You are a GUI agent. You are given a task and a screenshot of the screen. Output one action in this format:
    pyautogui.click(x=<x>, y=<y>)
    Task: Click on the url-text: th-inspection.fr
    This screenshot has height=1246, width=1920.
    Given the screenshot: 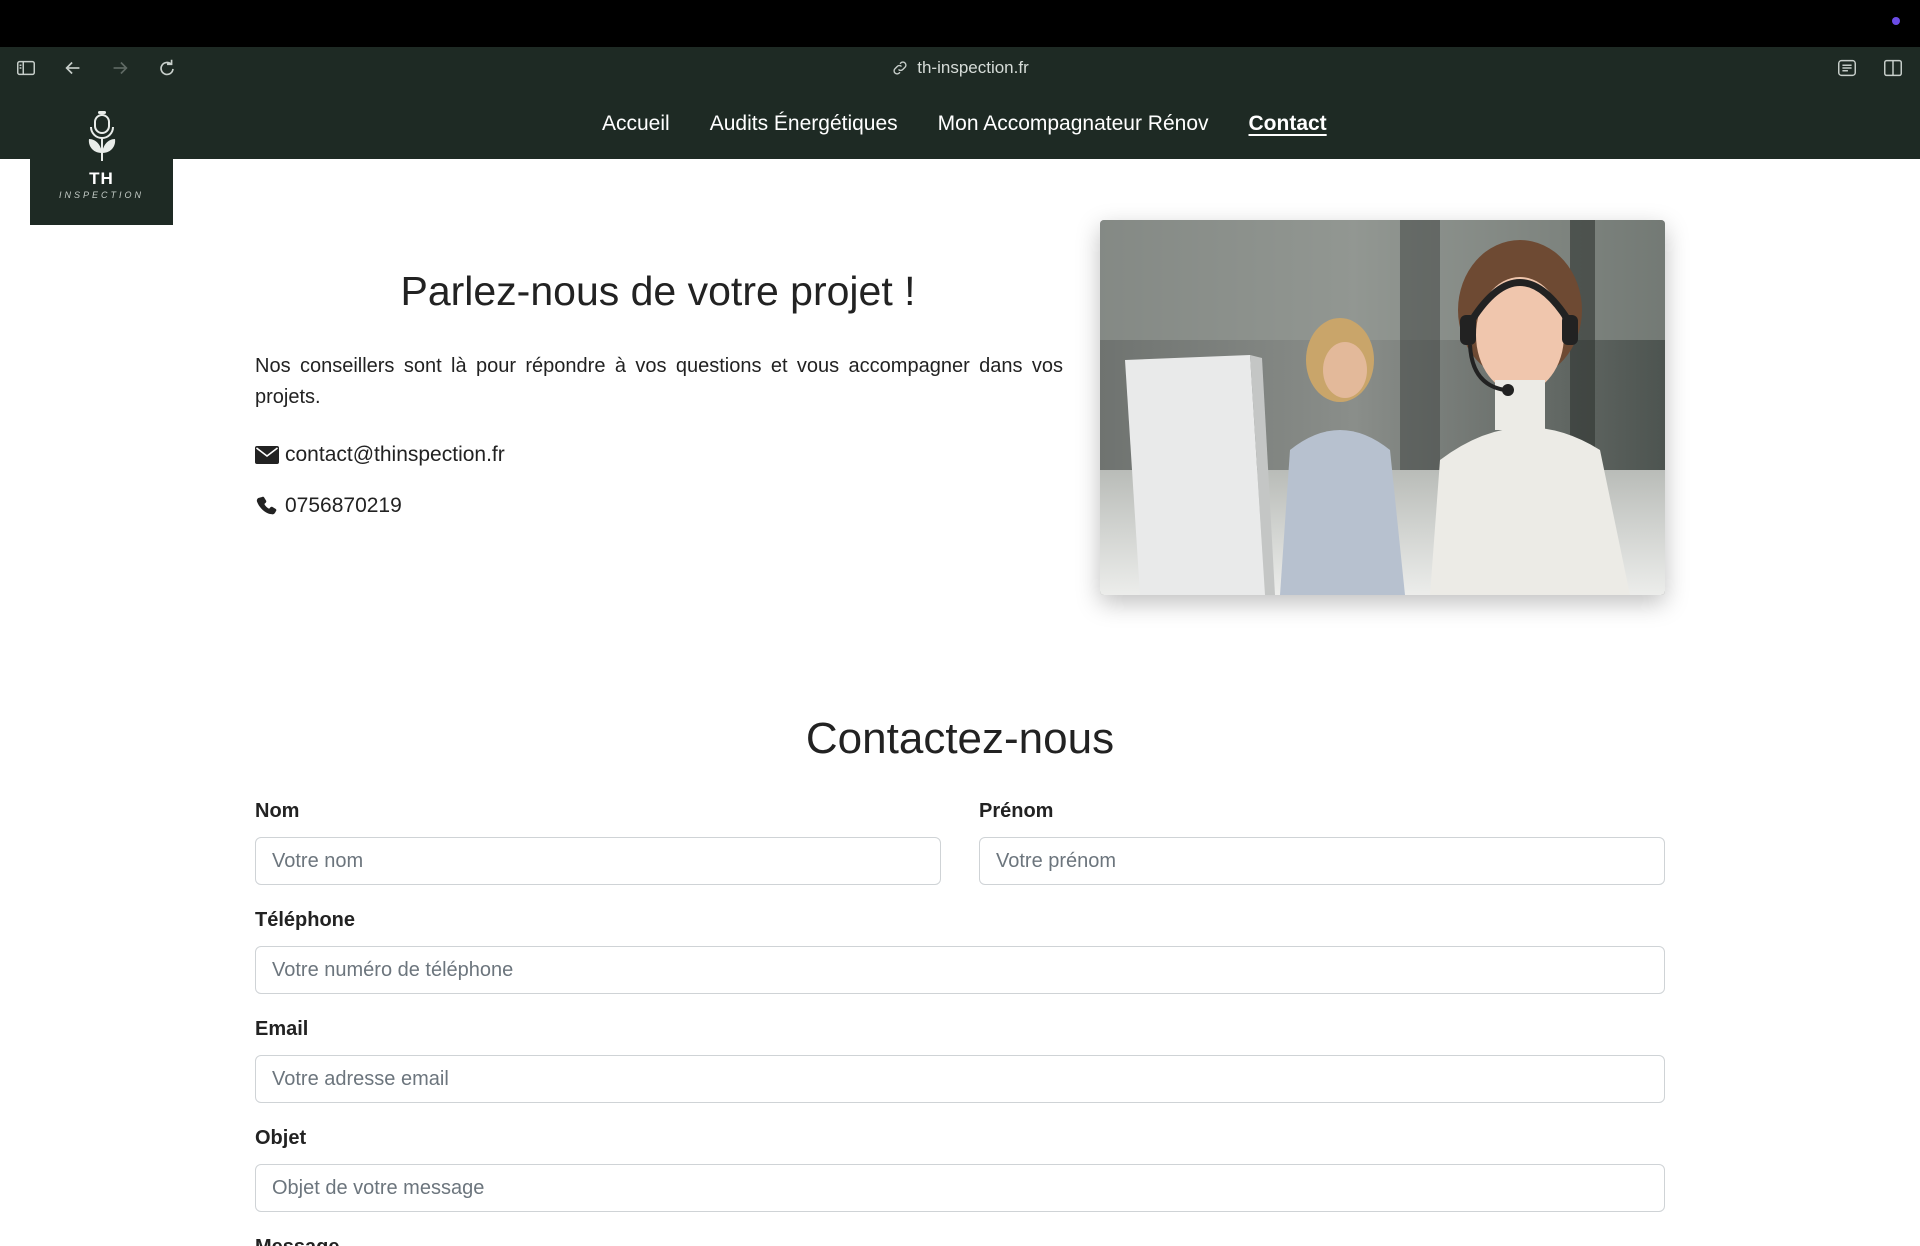 What is the action you would take?
    pyautogui.click(x=973, y=67)
    